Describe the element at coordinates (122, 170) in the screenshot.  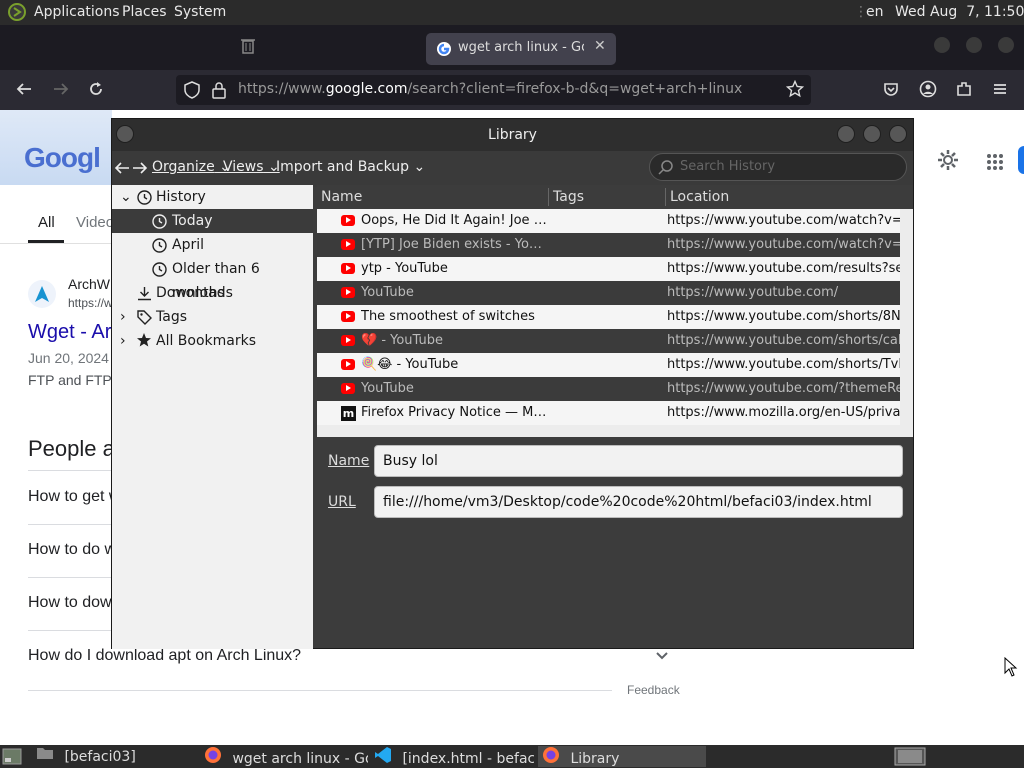
I see `library-back-icon` at that location.